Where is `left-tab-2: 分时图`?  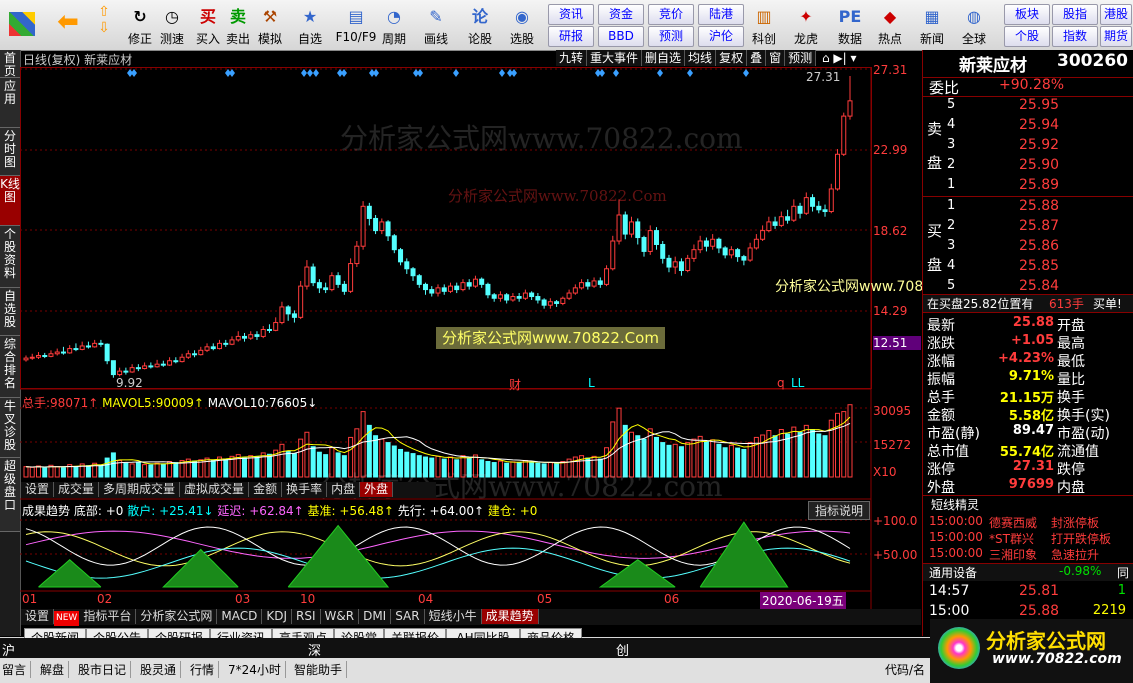
left-tab-2: 分时图 is located at coordinates (10, 152).